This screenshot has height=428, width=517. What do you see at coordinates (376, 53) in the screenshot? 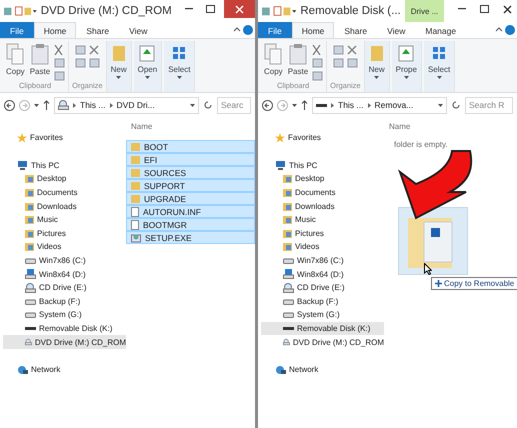
I see `new-folder-icon` at bounding box center [376, 53].